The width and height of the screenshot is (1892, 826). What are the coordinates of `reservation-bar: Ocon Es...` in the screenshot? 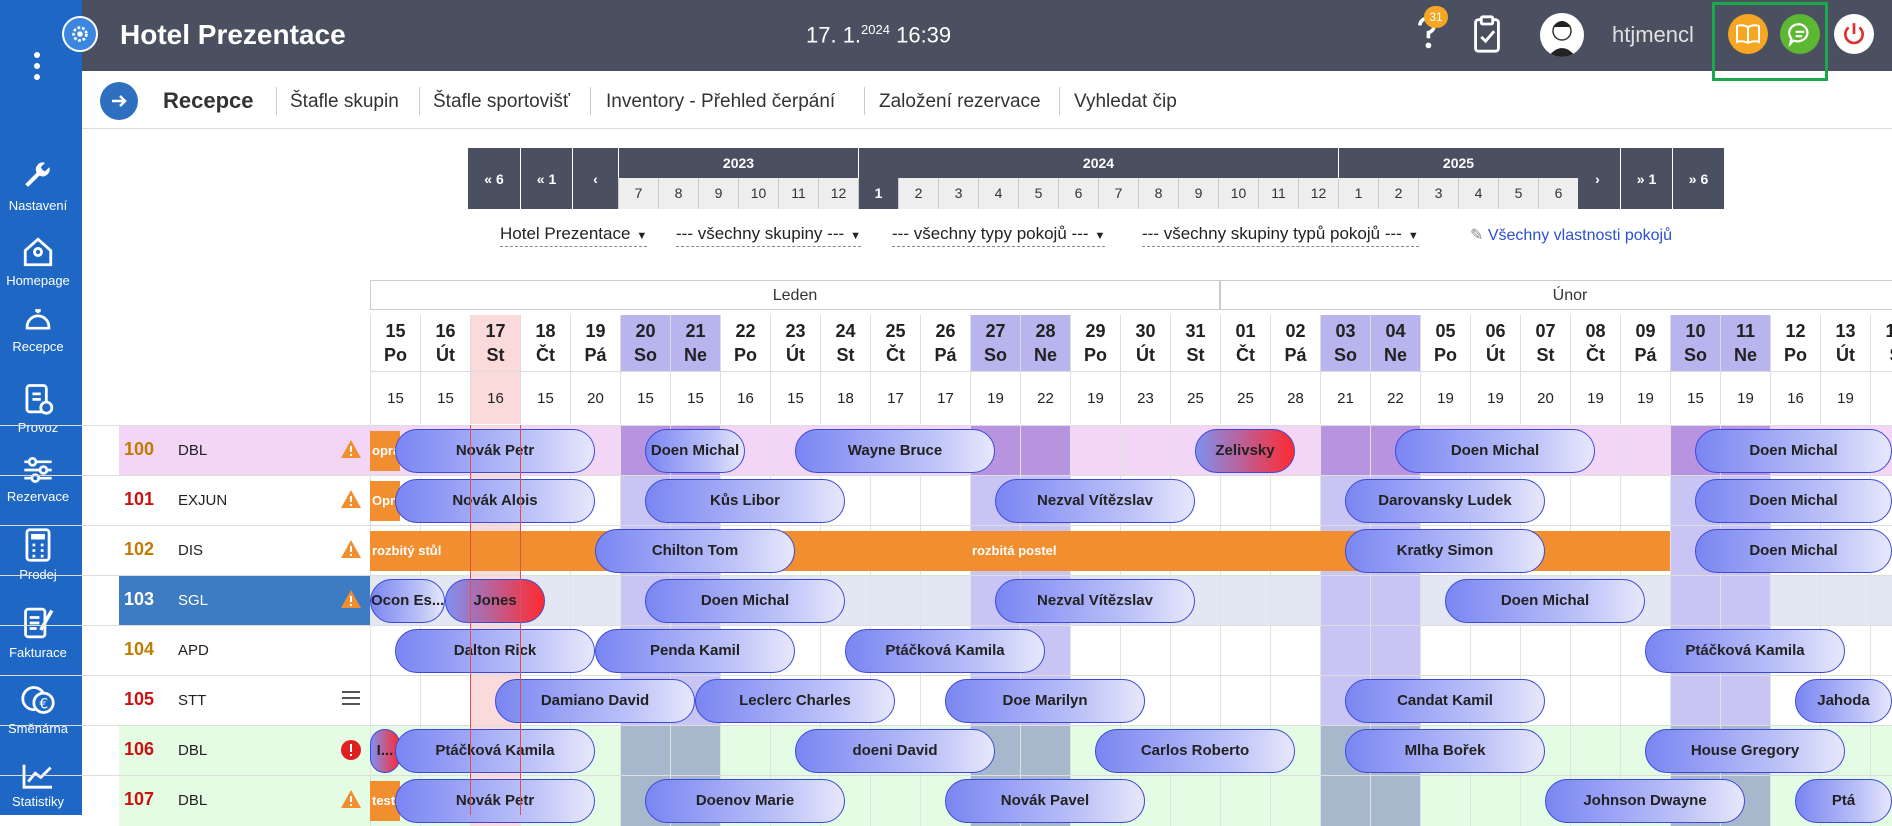 It's located at (407, 601).